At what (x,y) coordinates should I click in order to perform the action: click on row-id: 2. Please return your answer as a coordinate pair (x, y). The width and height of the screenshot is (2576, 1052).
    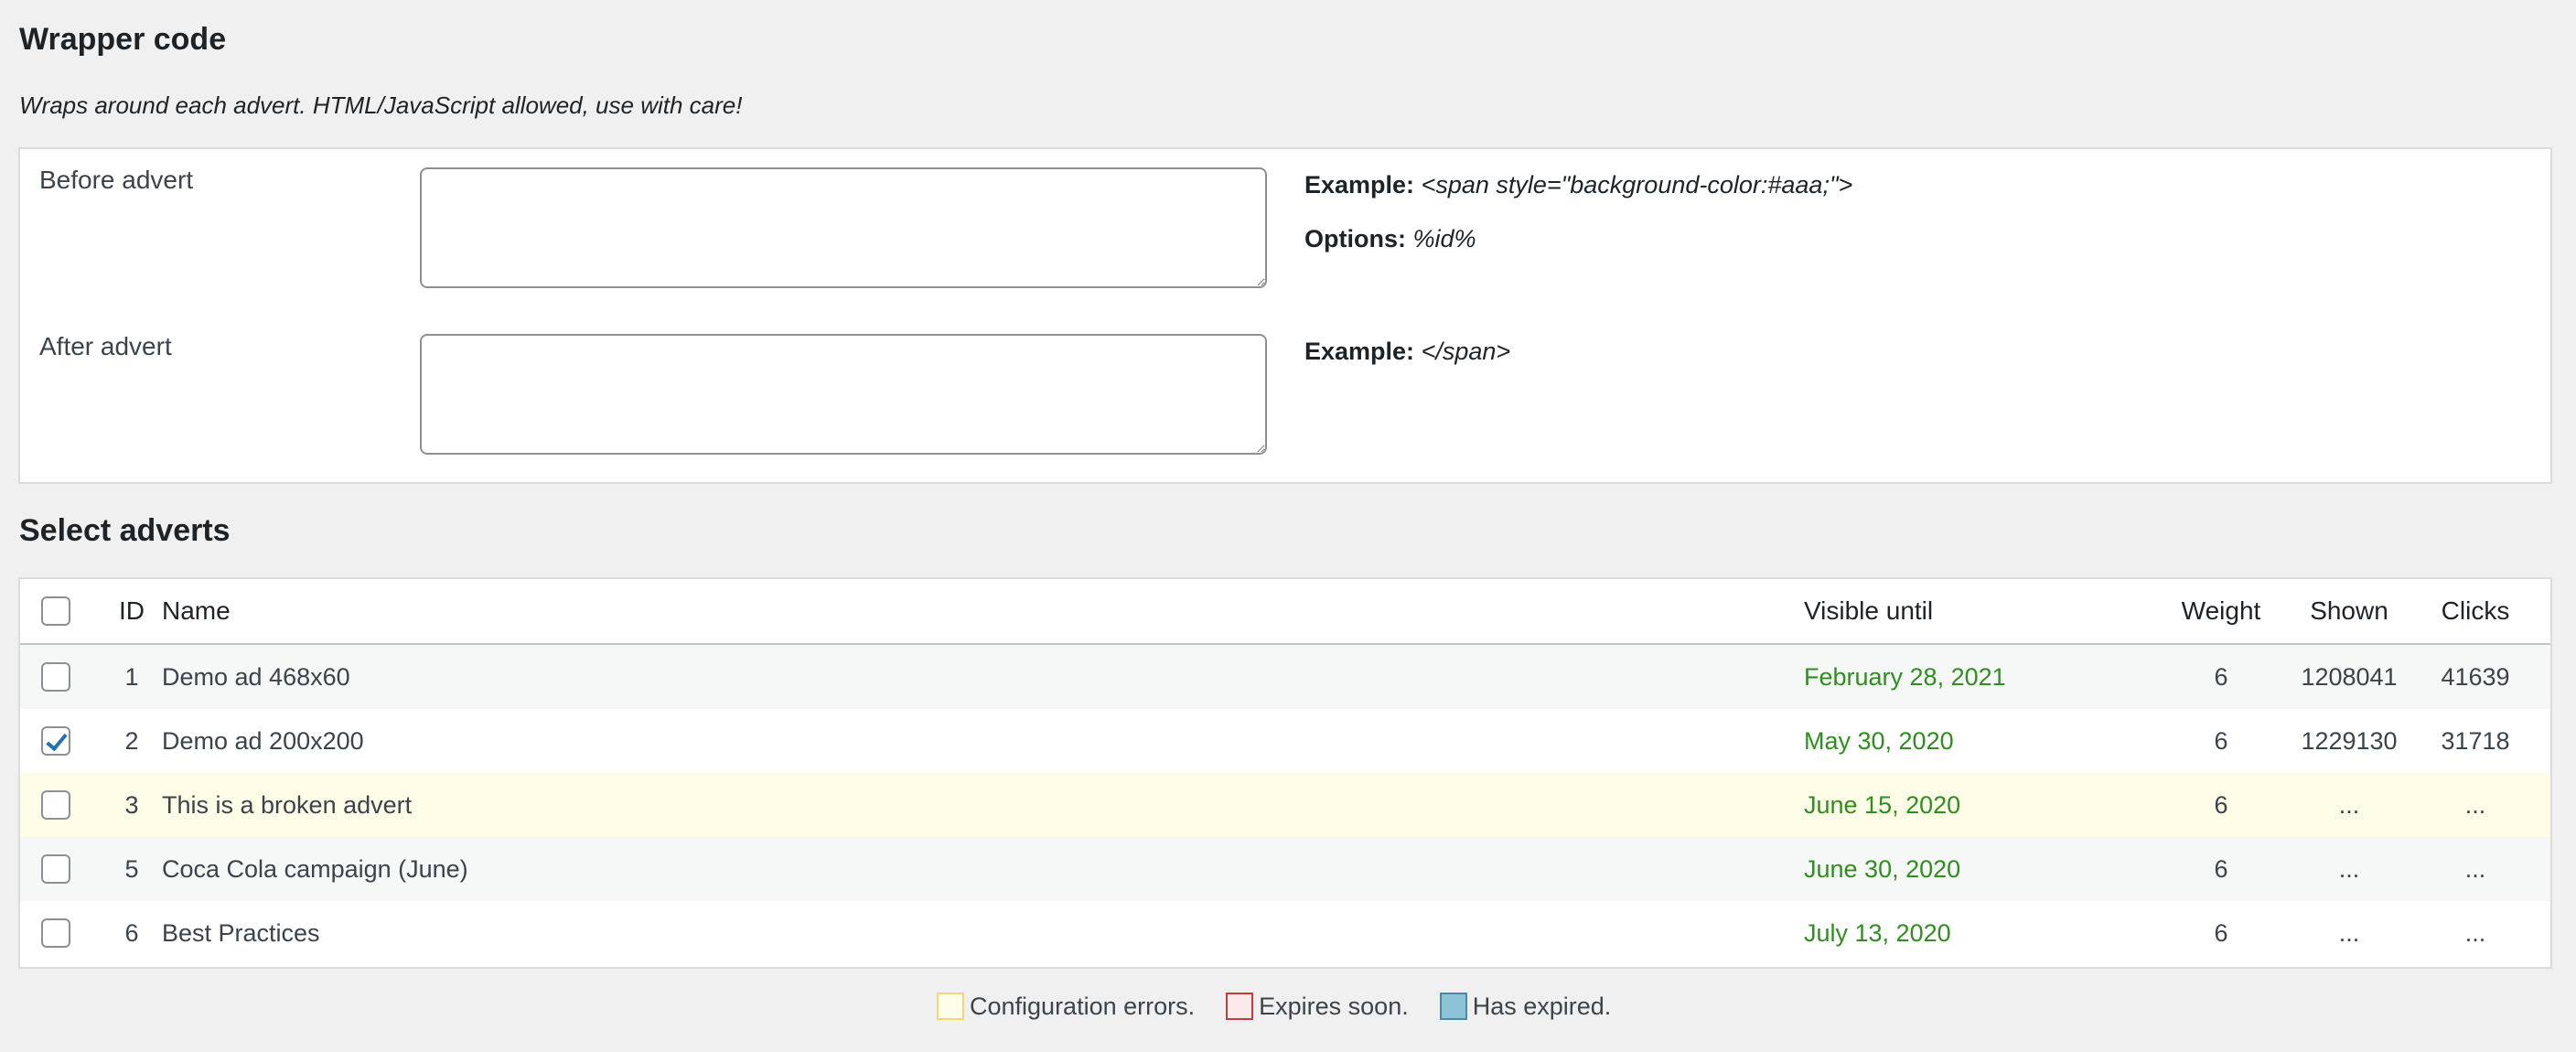
    Looking at the image, I should click on (132, 740).